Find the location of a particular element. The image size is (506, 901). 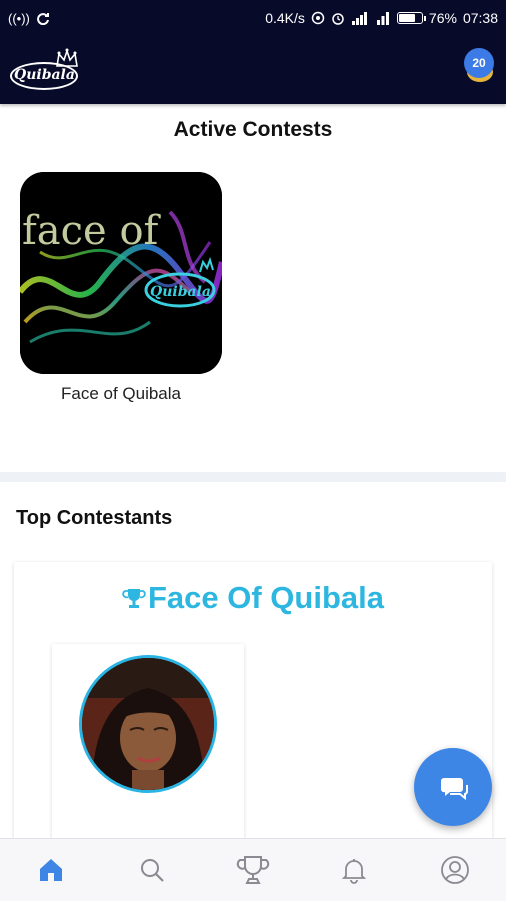

top-contestants-card-header: Face Of Quibala is located at coordinates (253, 598).